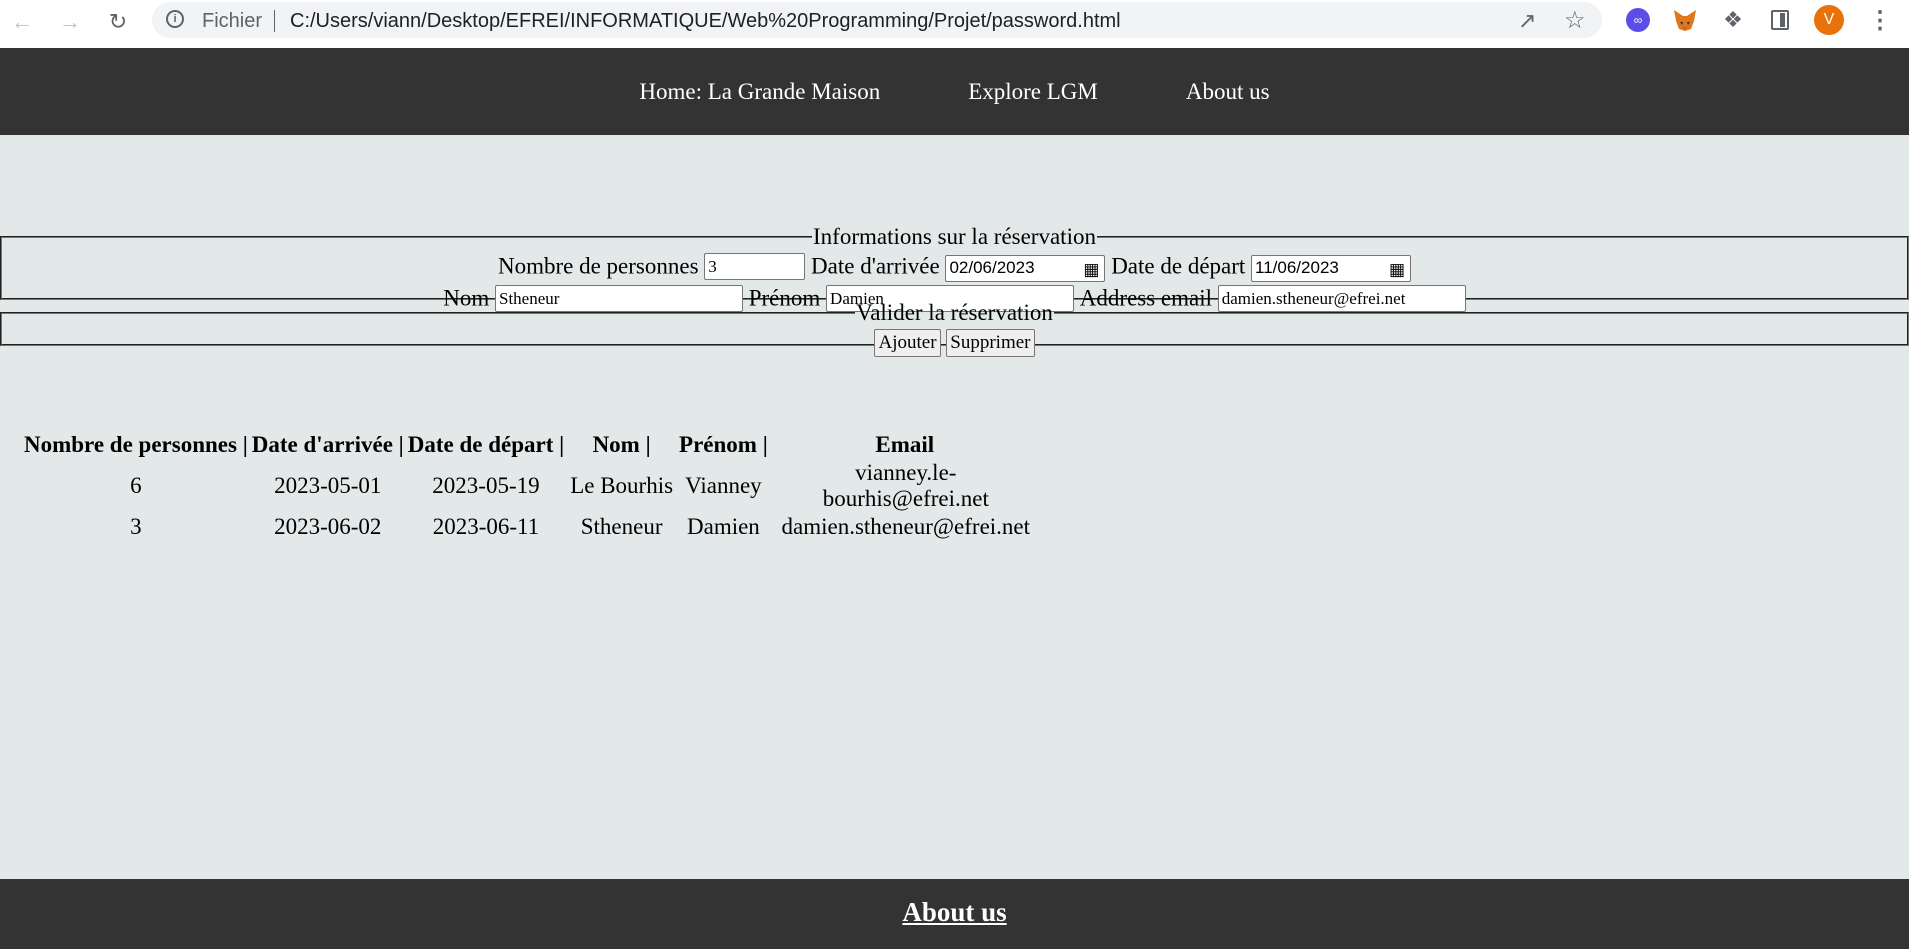 The image size is (1909, 949). I want to click on table-cell: 3, so click(136, 526).